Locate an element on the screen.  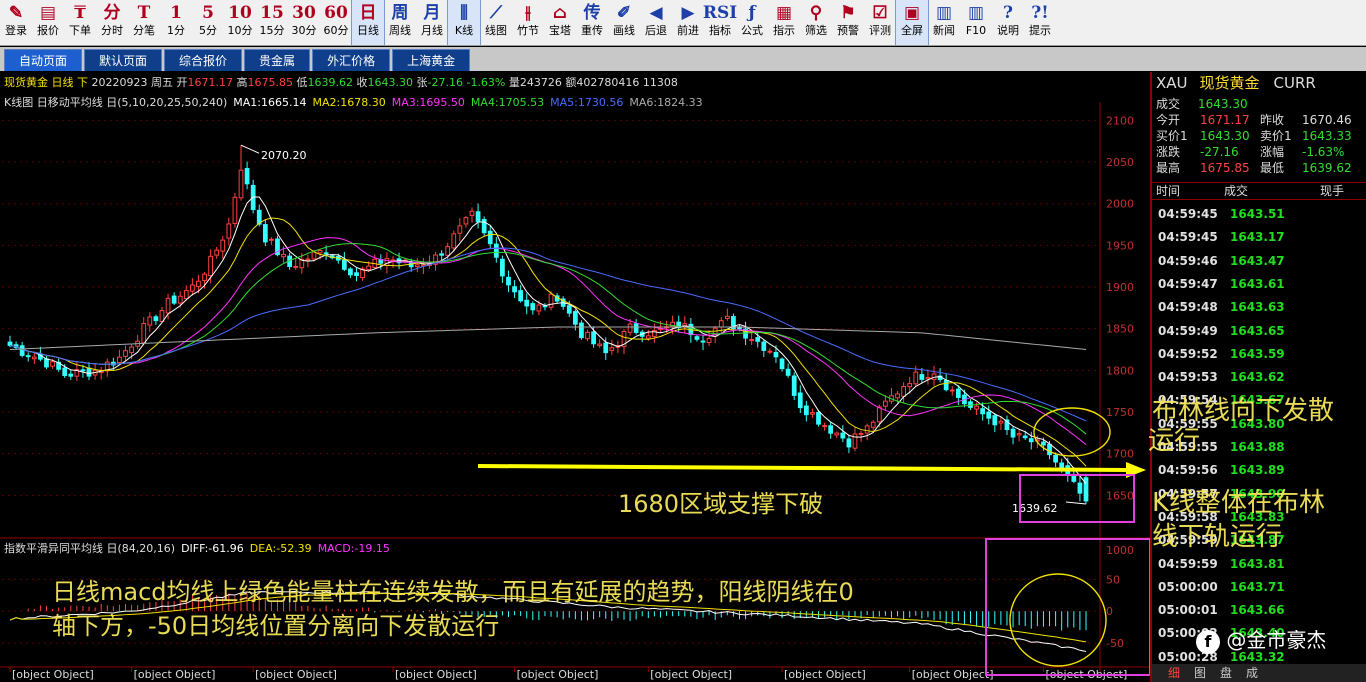
order-icon: ₸ is located at coordinates (80, 13).